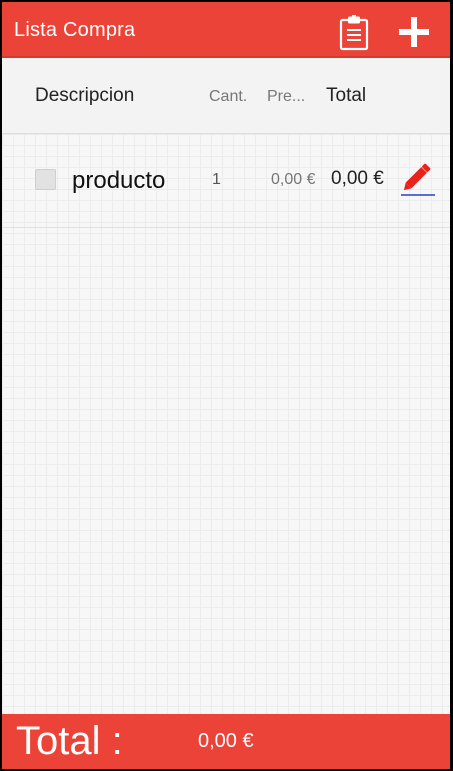 This screenshot has height=771, width=453. Describe the element at coordinates (75, 30) in the screenshot. I see `app-title: Lista Compra` at that location.